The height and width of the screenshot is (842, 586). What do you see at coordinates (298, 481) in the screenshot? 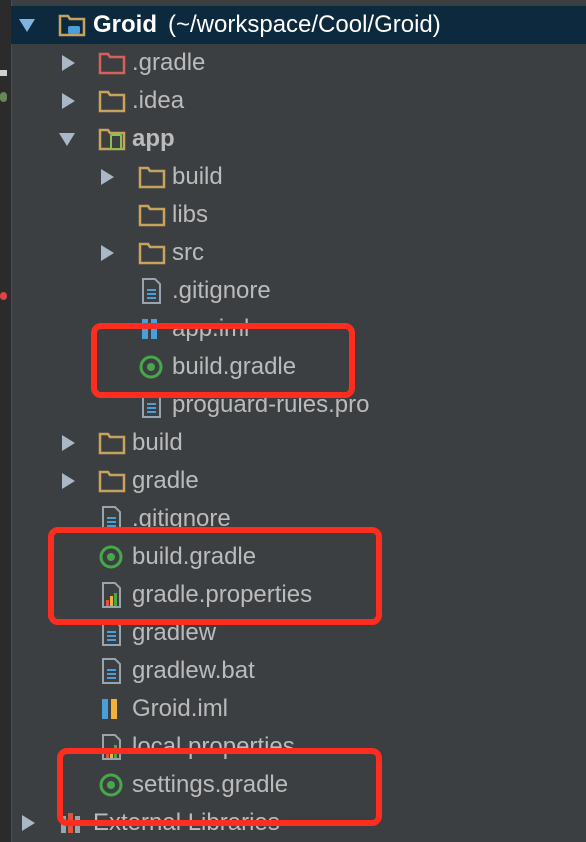
I see `tree-row-root-gradle: gradle` at bounding box center [298, 481].